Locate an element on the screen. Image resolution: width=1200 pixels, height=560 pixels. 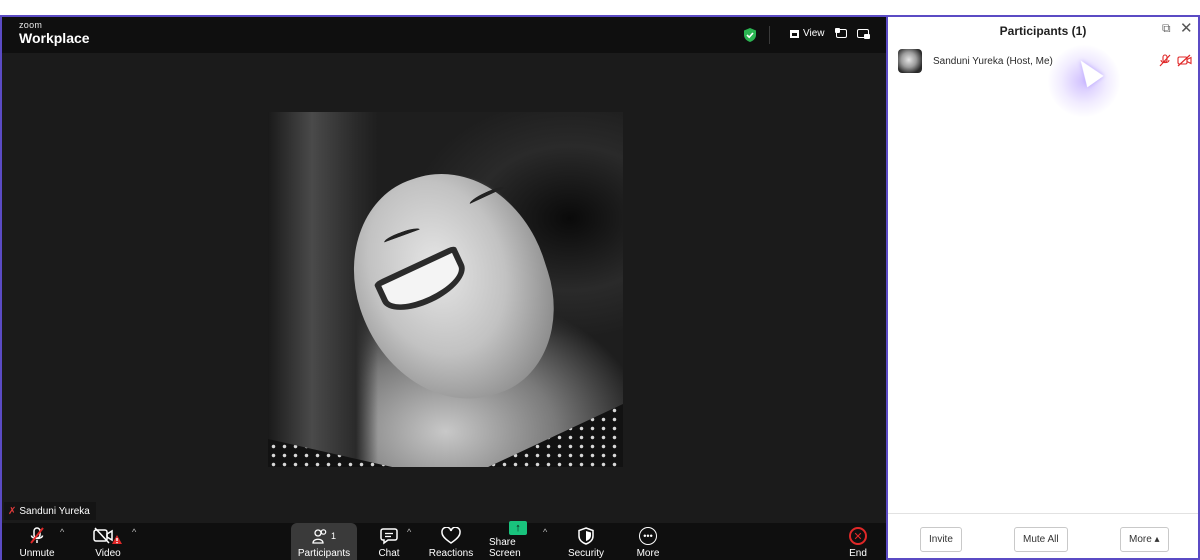
meeting-topbar: zoom Workplace View is located at coordinates (444, 35).